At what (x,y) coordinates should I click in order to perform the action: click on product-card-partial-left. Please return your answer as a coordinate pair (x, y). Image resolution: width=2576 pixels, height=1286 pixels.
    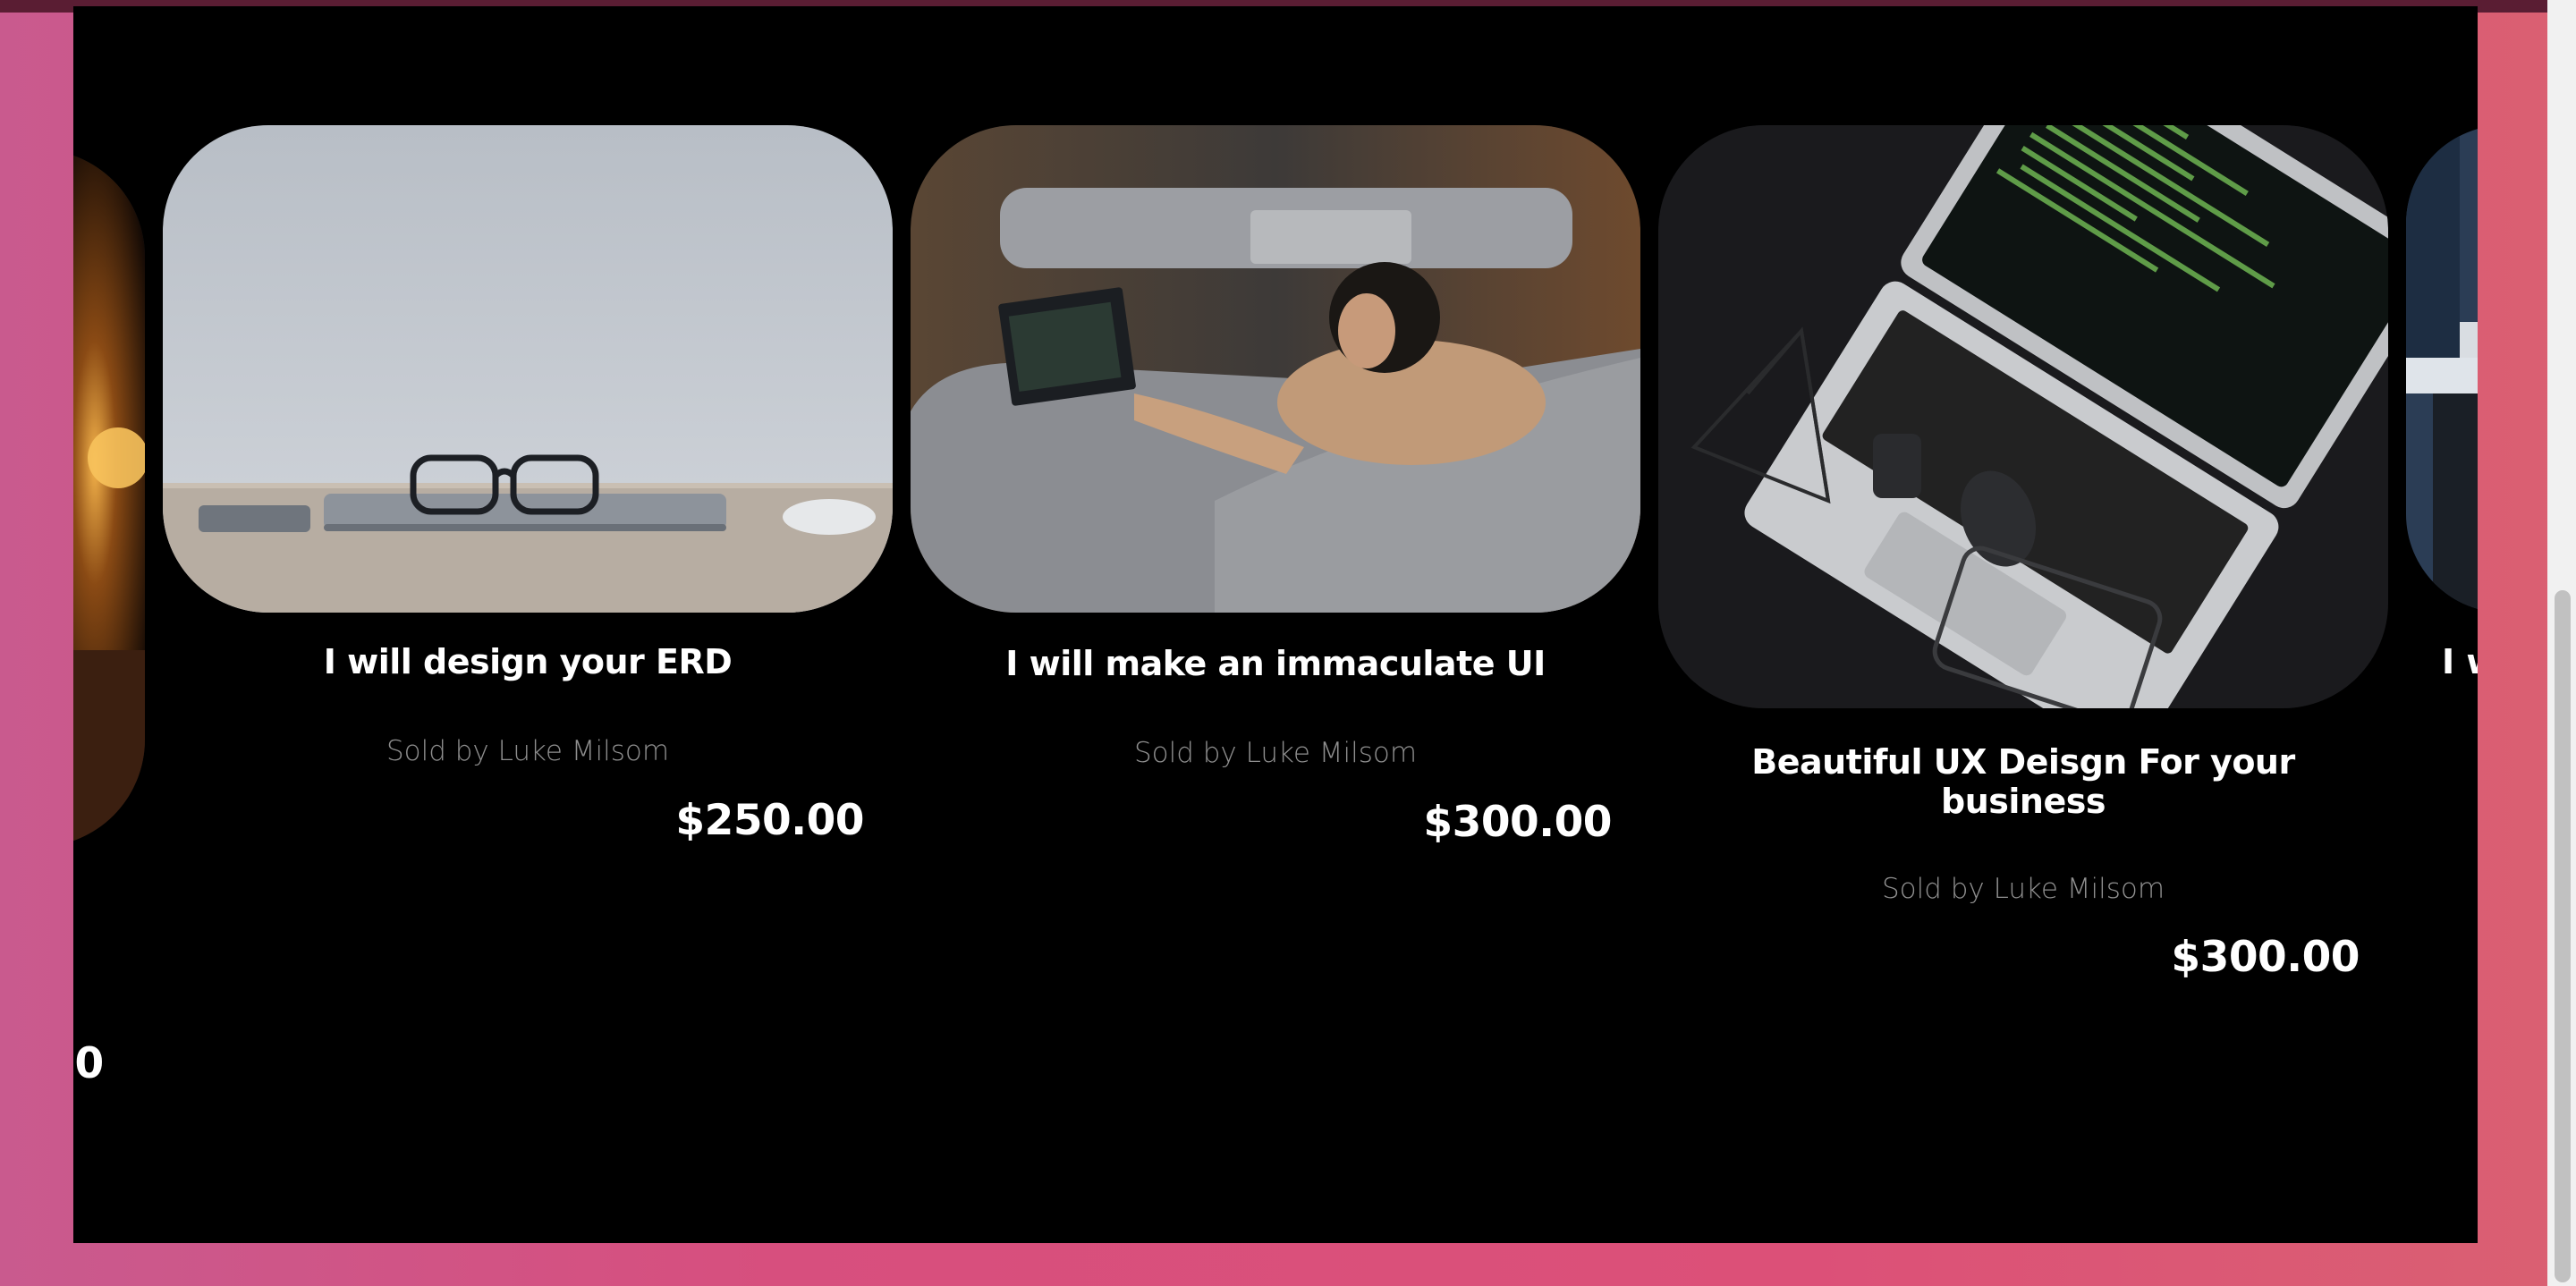
    Looking at the image, I should click on (109, 498).